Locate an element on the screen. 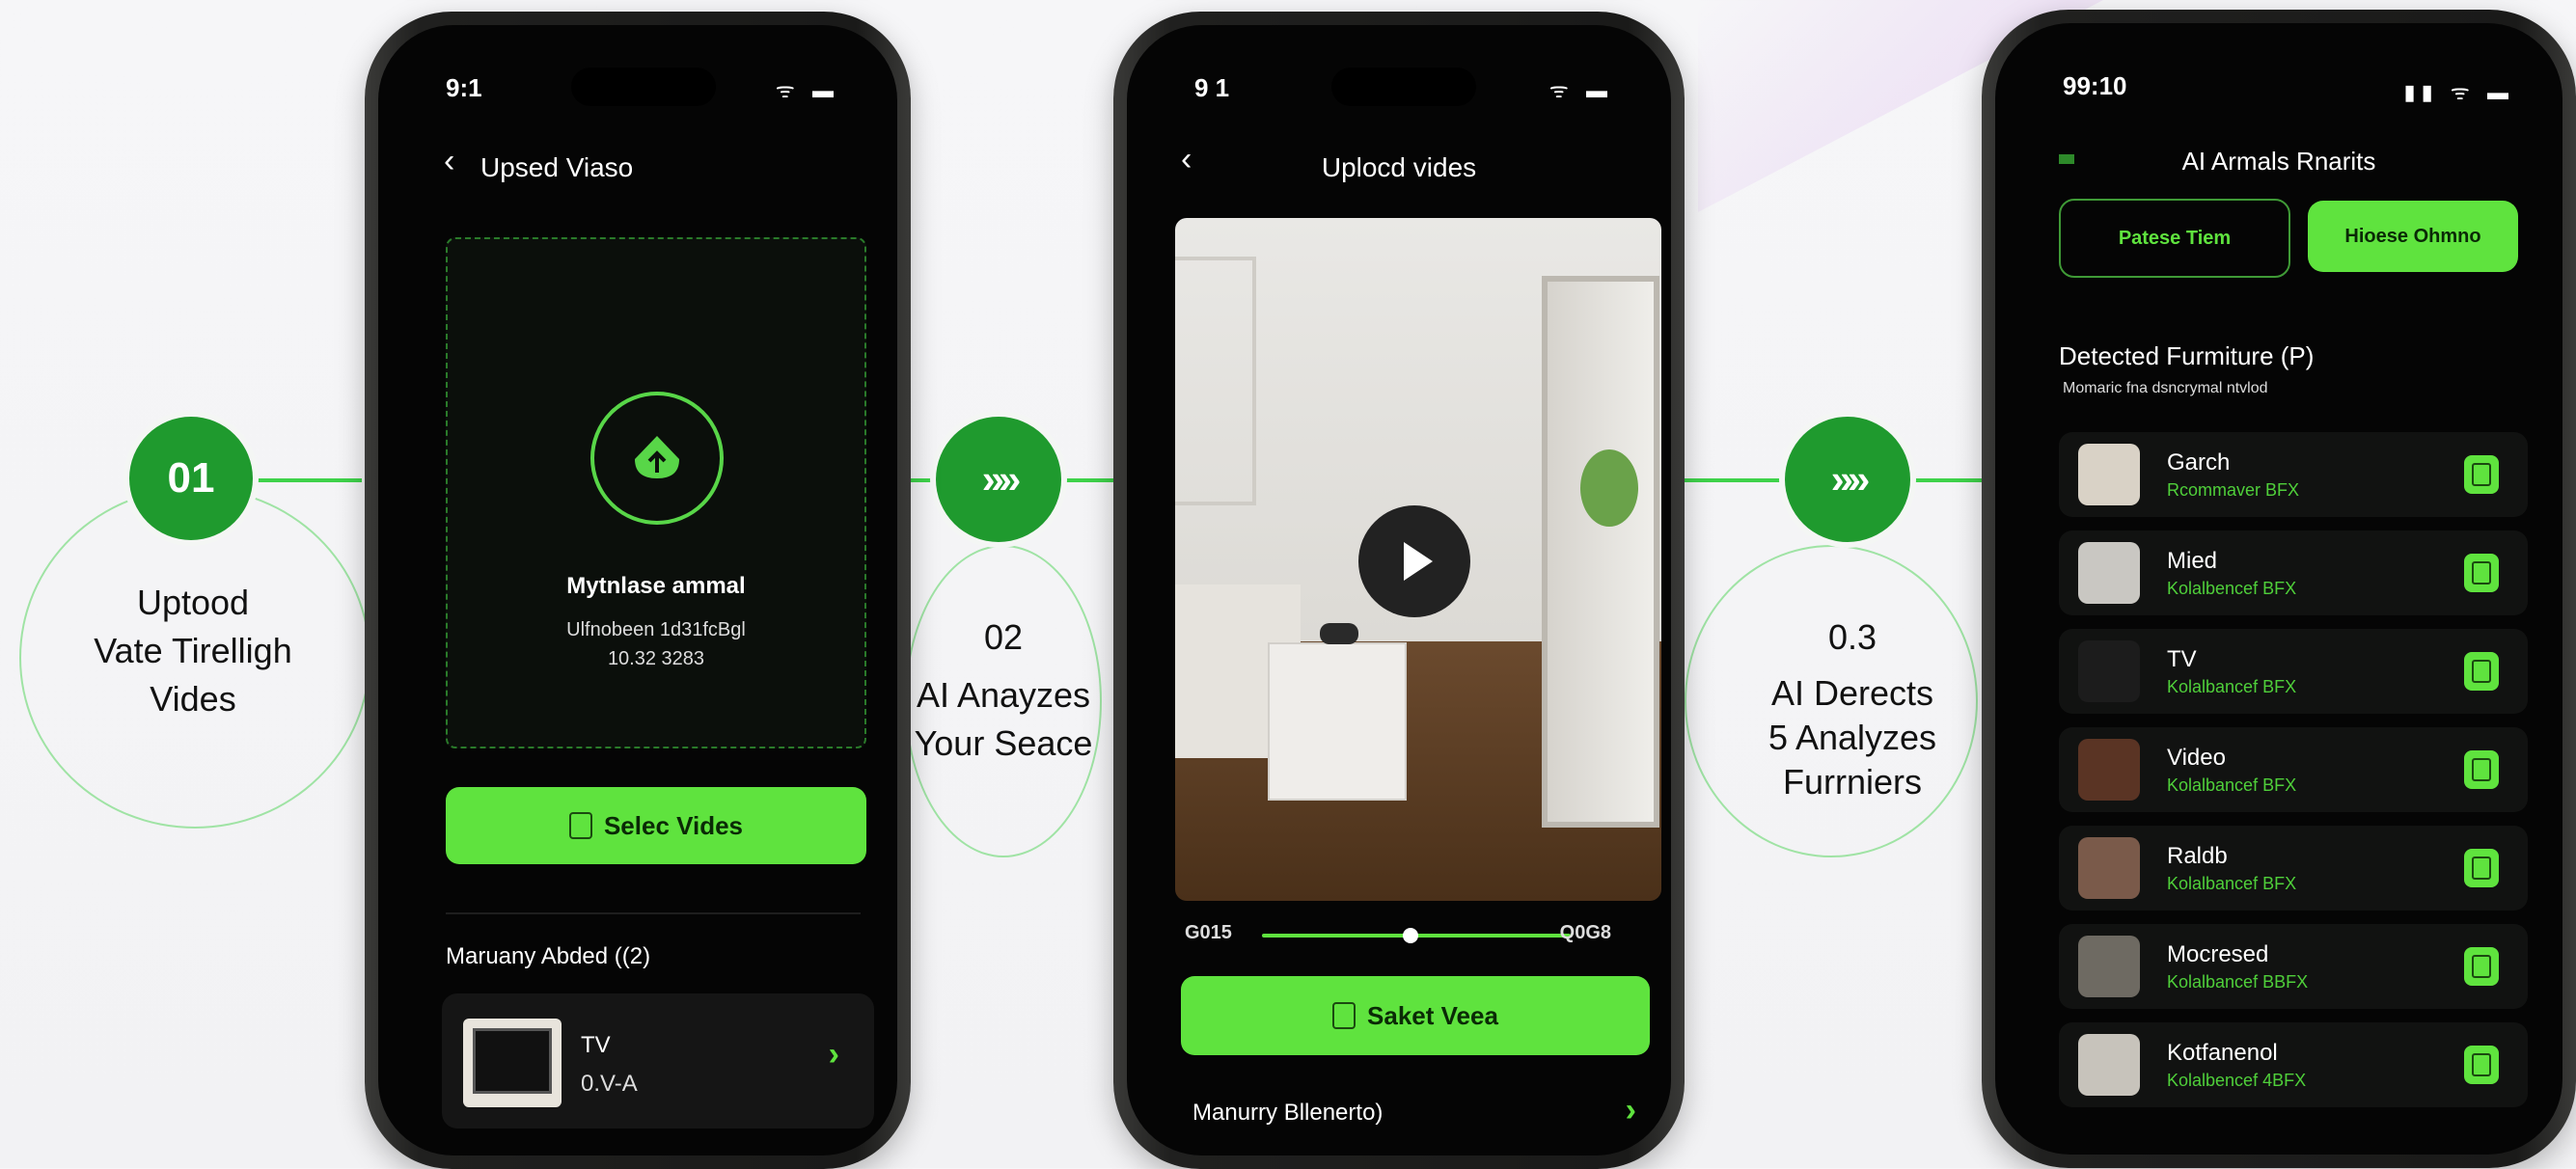  select-video-button: Selec Vides is located at coordinates (656, 825).